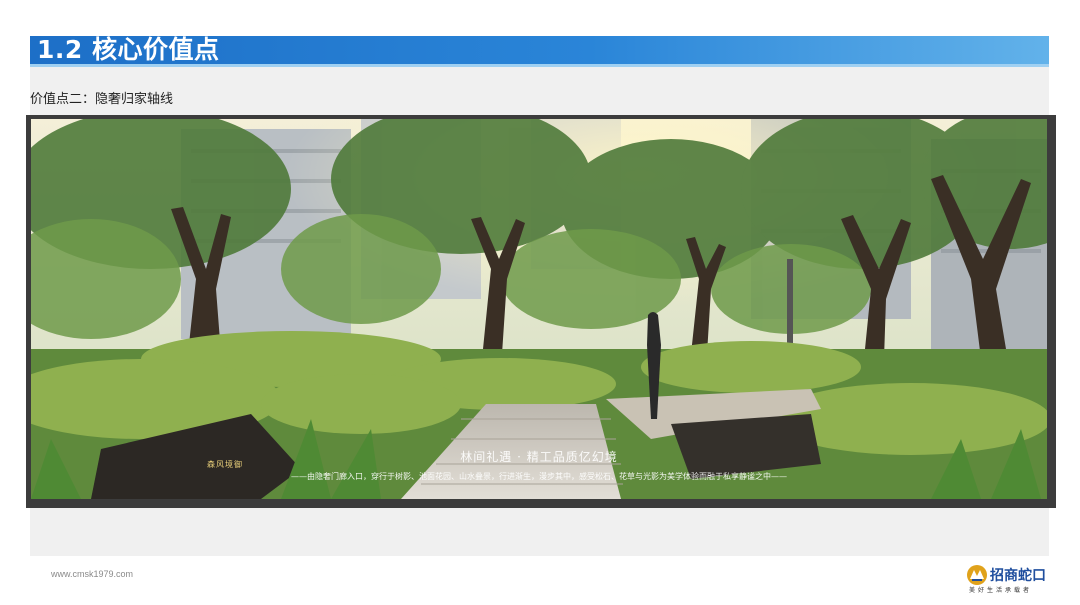  Describe the element at coordinates (977, 575) in the screenshot. I see `cmsk-logo-icon` at that location.